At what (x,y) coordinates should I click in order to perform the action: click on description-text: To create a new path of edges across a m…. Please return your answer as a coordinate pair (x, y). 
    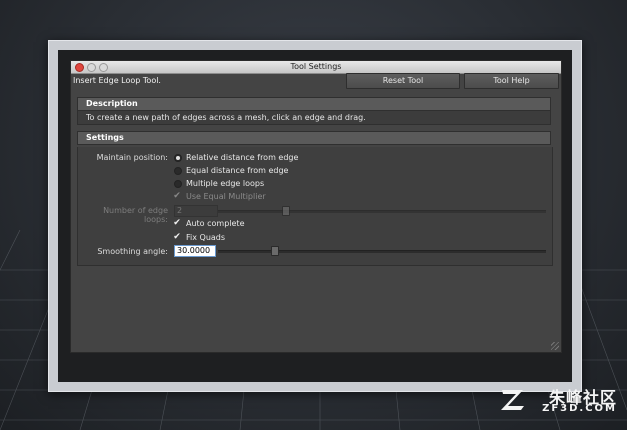
    Looking at the image, I should click on (314, 118).